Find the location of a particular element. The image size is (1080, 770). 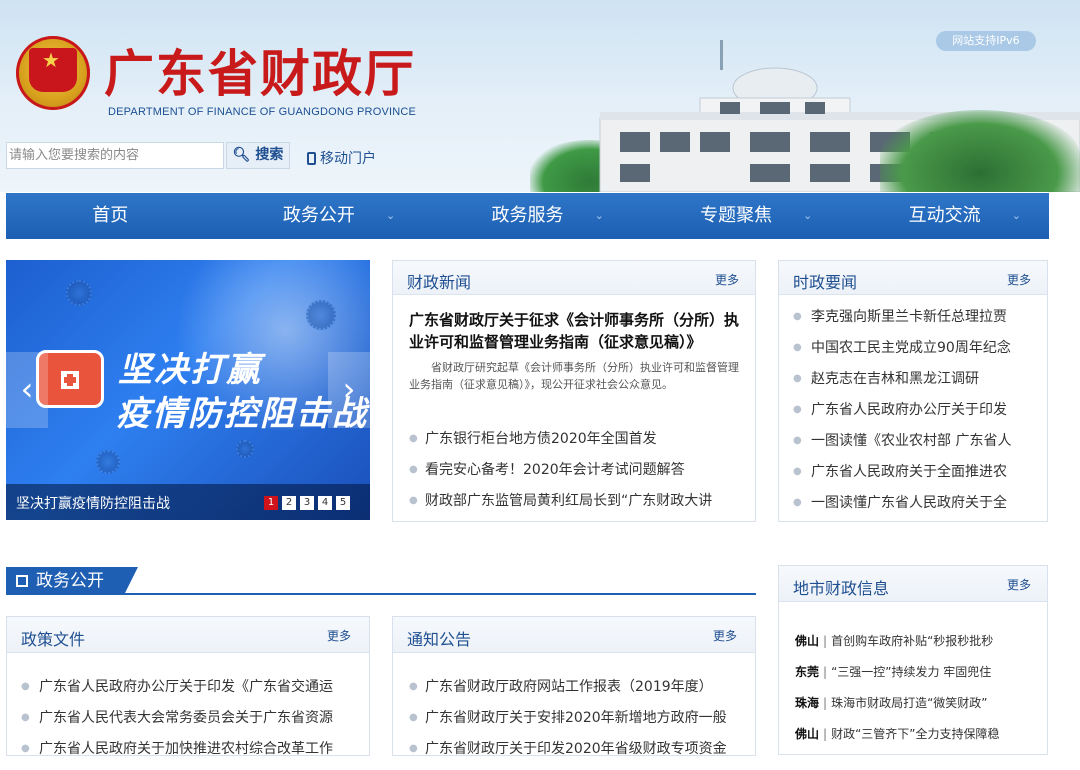

slider-page-3: 3 is located at coordinates (307, 503).